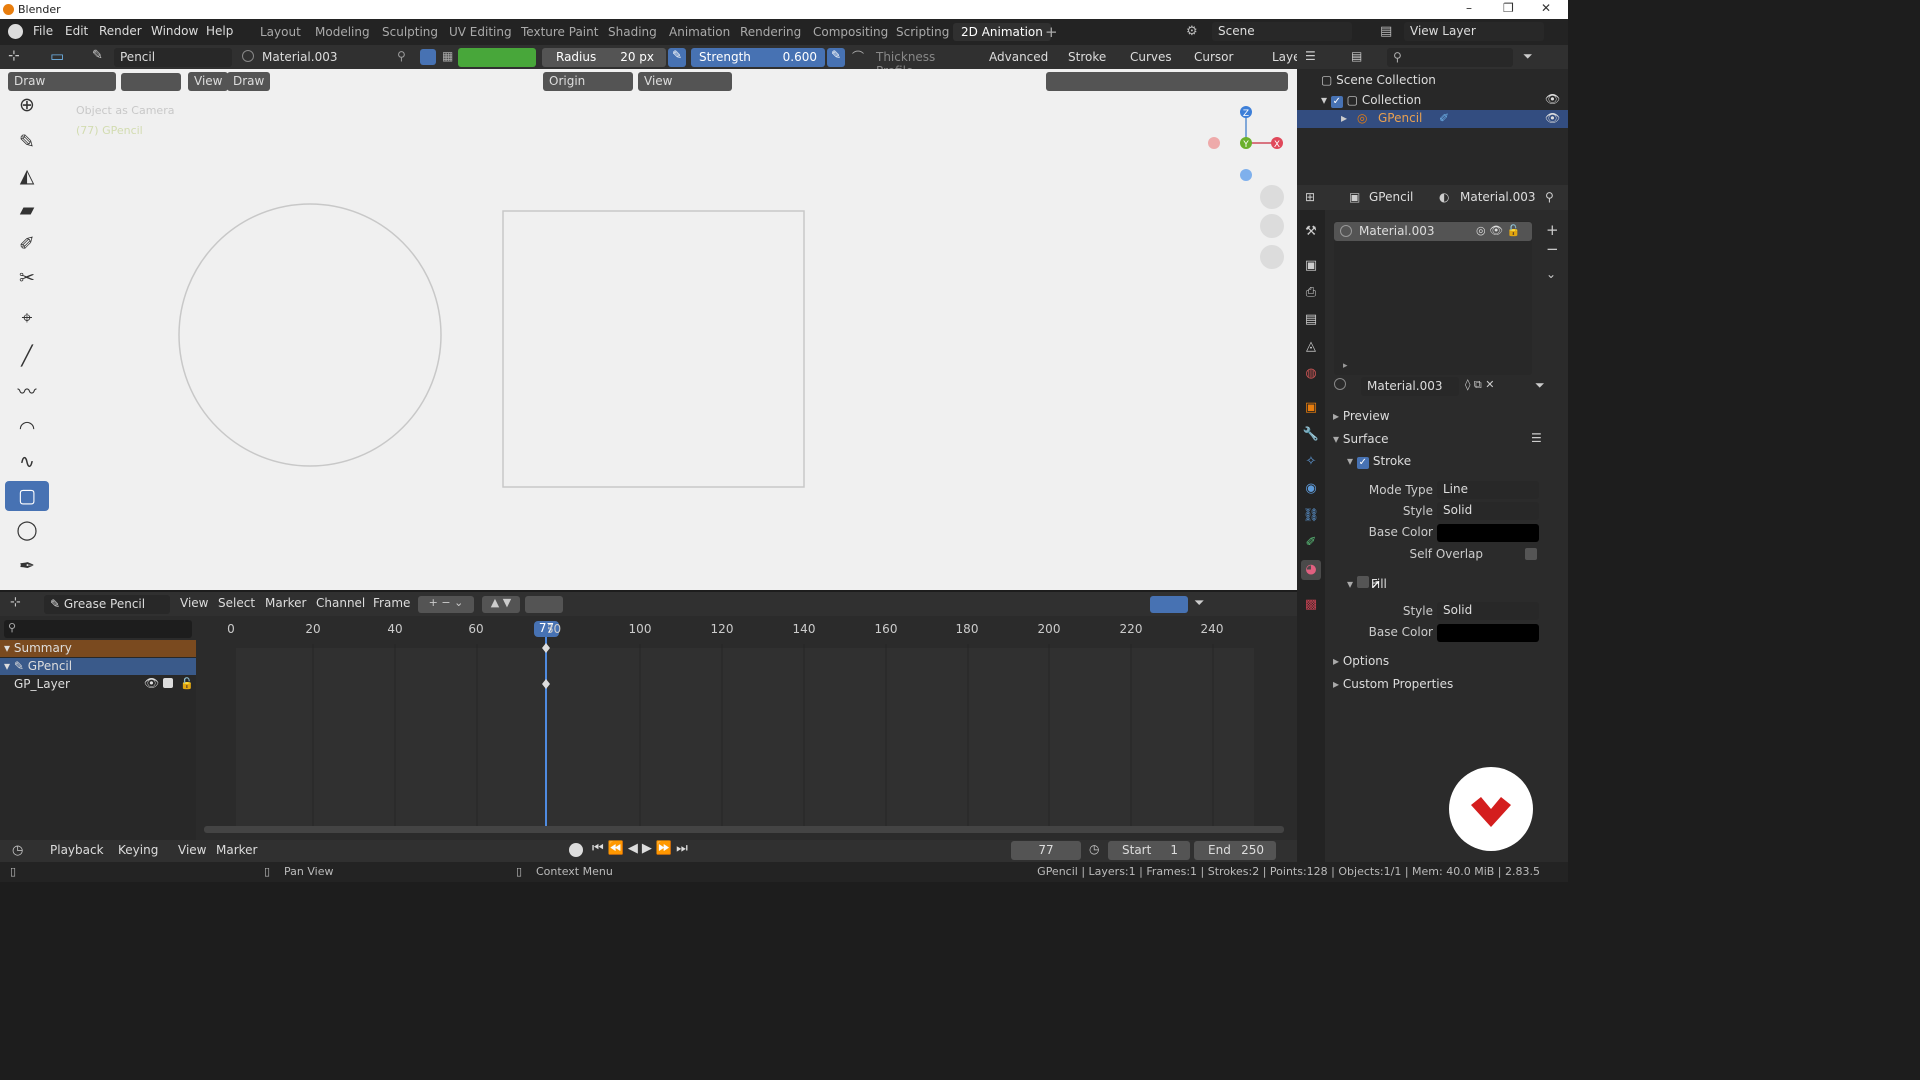 This screenshot has width=1920, height=1080. Describe the element at coordinates (15, 602) in the screenshot. I see `dopesheet-editor-icon: ⊹` at that location.